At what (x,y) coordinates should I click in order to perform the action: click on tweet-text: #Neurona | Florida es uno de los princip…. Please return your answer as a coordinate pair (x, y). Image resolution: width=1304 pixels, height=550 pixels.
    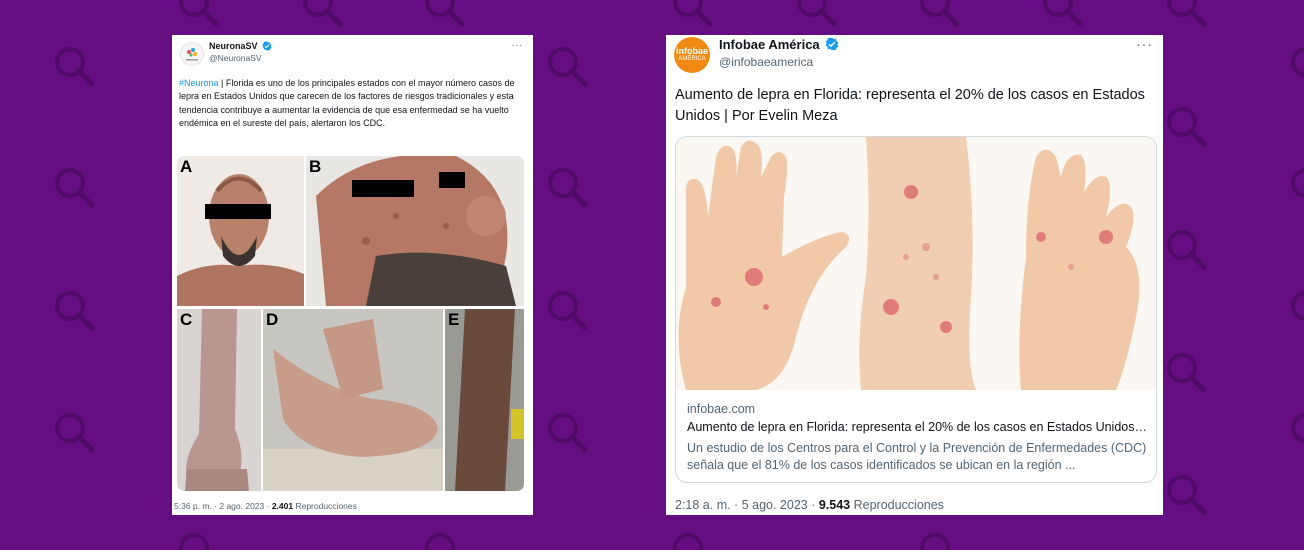
    Looking at the image, I should click on (351, 104).